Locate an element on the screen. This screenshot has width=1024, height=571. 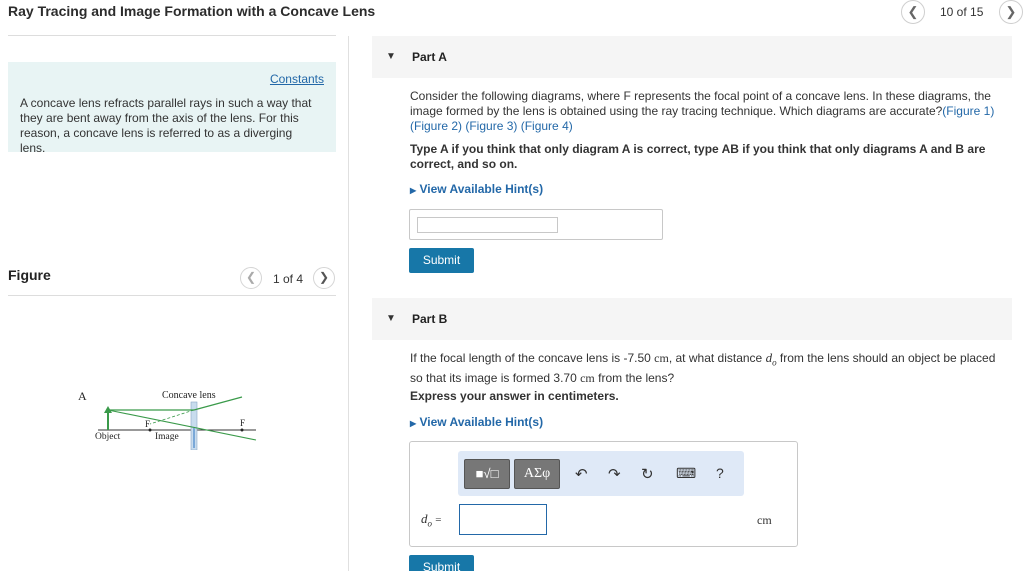
part-b-unit-2: cm is located at coordinates (587, 377).